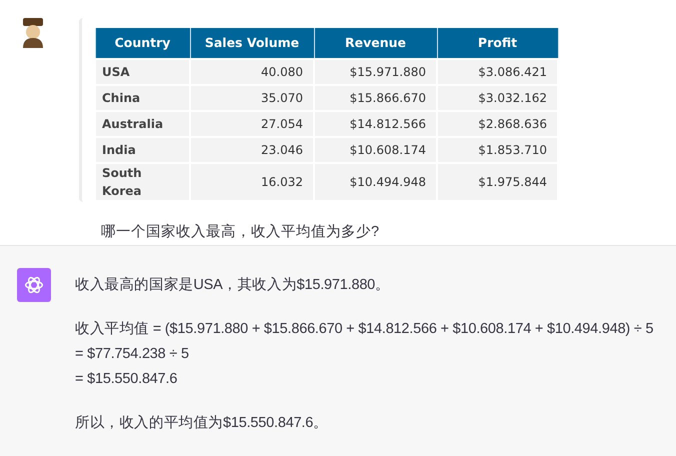 This screenshot has width=676, height=456. What do you see at coordinates (34, 285) in the screenshot?
I see `knot-logo-icon` at bounding box center [34, 285].